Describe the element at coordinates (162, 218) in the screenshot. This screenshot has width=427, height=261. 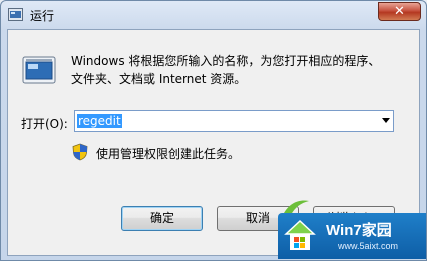
I see `ok-button: 确定` at that location.